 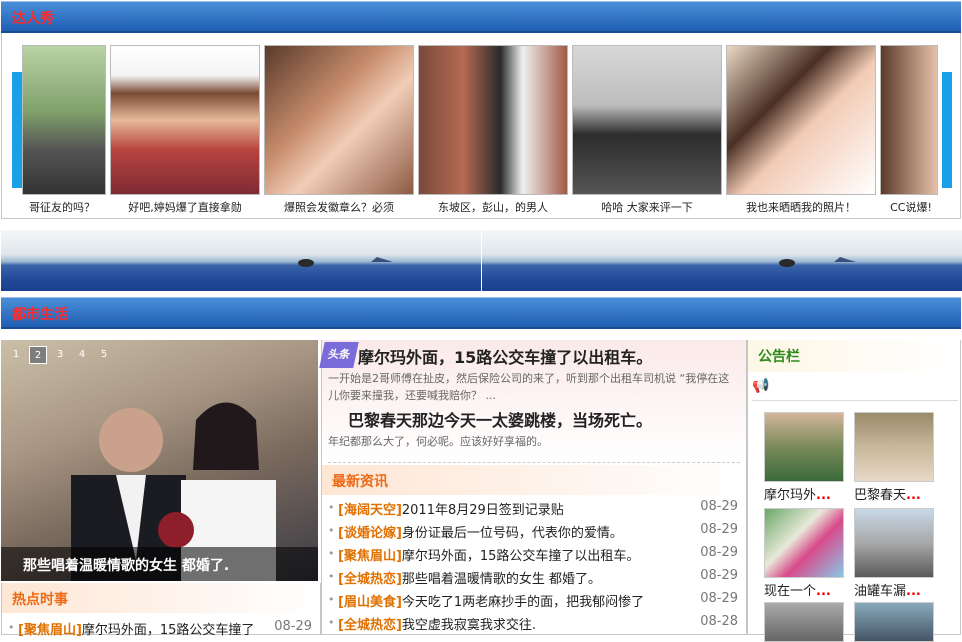 I want to click on list-item: [全城热恋]我空虚我寂寞我求交往. 08-28, so click(x=534, y=625).